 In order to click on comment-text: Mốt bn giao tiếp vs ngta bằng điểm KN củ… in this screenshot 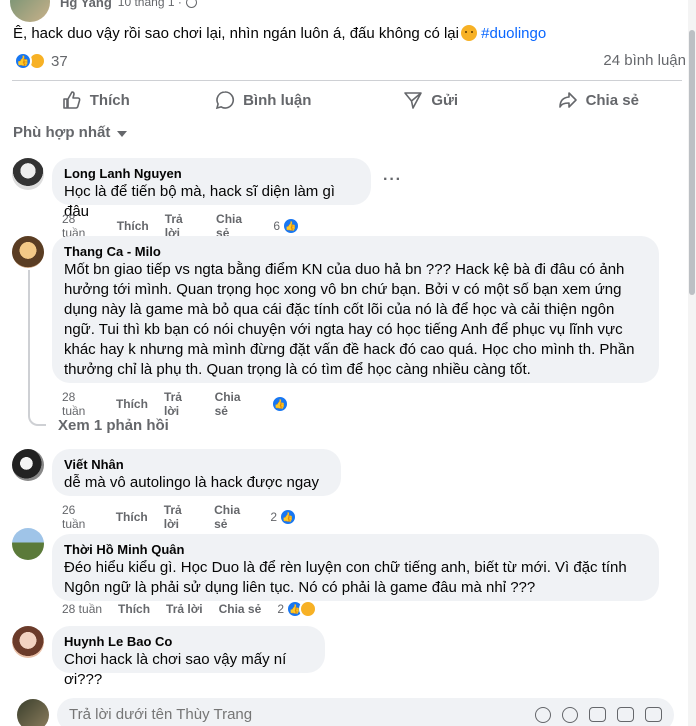, I will do `click(349, 319)`.